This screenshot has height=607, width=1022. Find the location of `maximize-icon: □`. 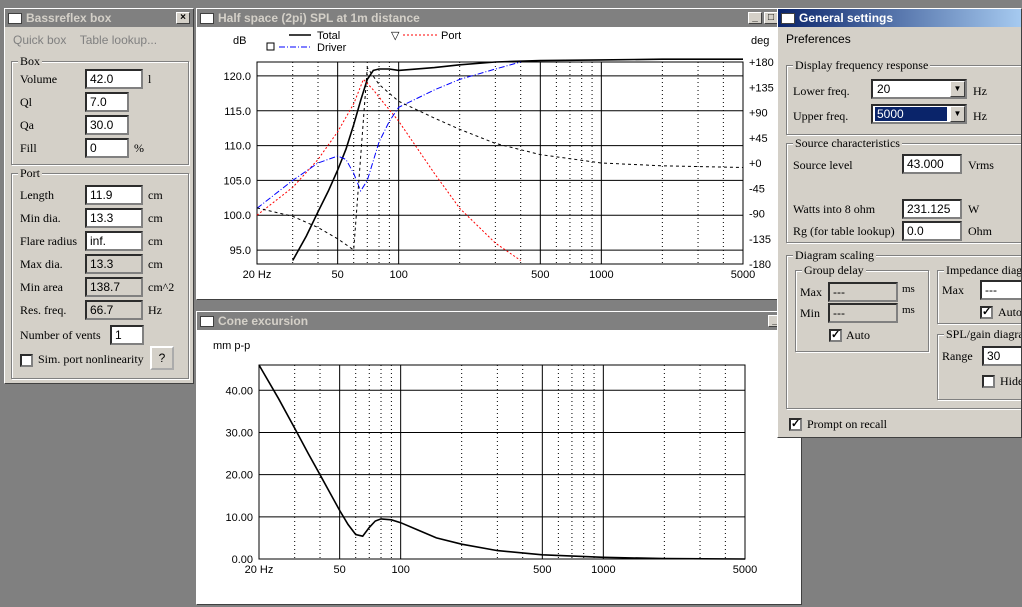

maximize-icon: □ is located at coordinates (771, 18).